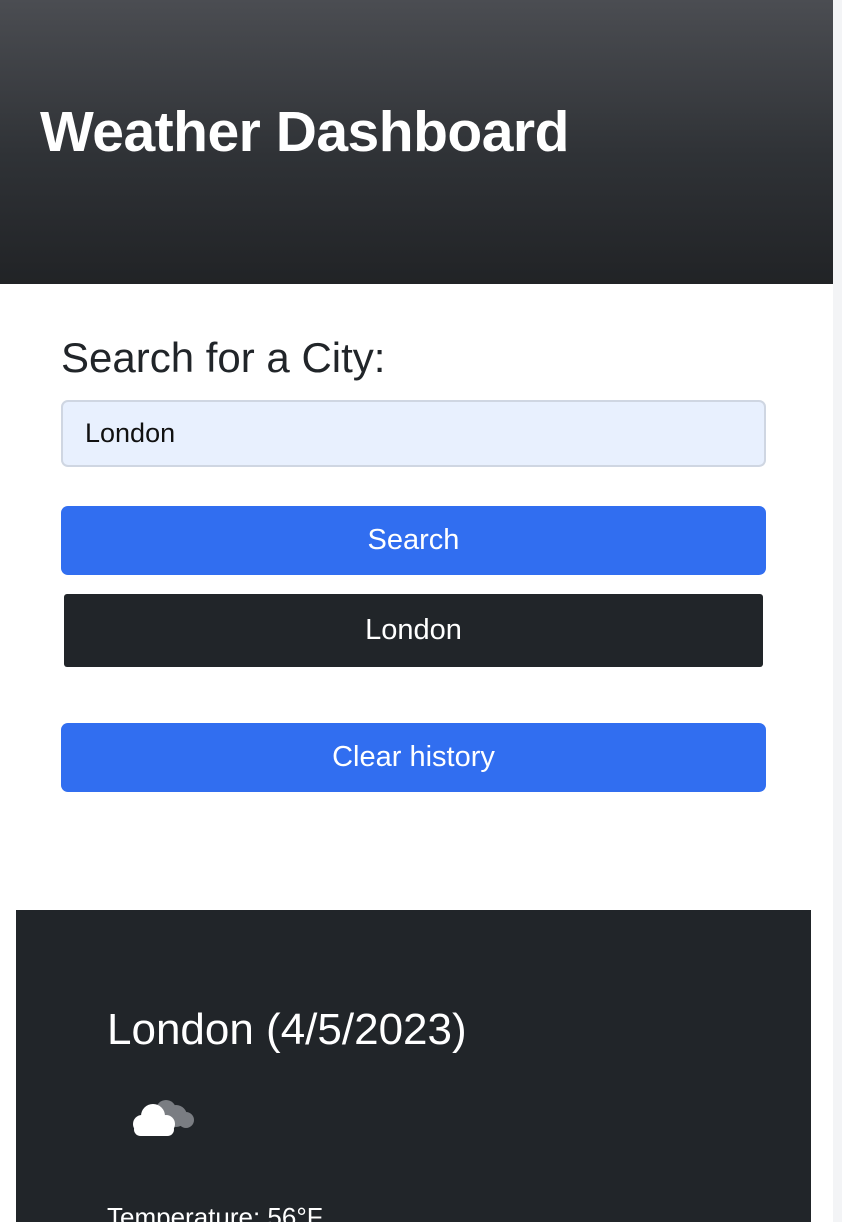 The image size is (842, 1222). I want to click on scrollbar-track, so click(837, 611).